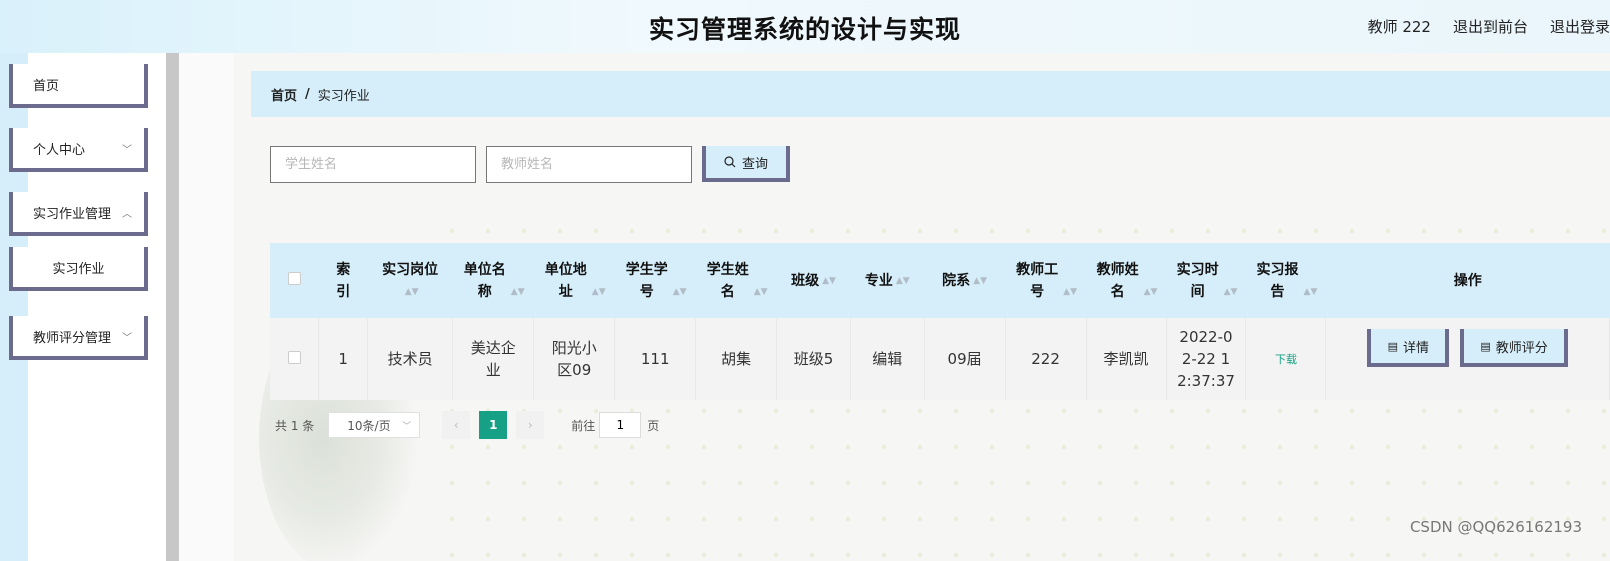 The width and height of the screenshot is (1610, 561). Describe the element at coordinates (887, 359) in the screenshot. I see `cell-major: 编辑` at that location.